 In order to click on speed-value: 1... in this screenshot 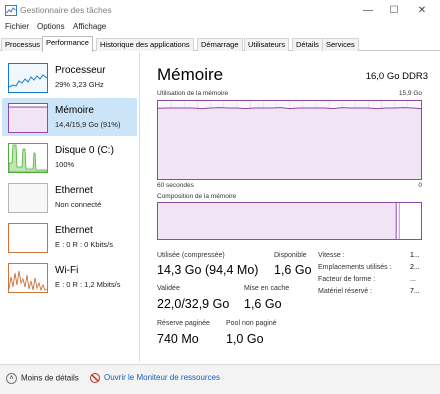, I will do `click(415, 255)`.